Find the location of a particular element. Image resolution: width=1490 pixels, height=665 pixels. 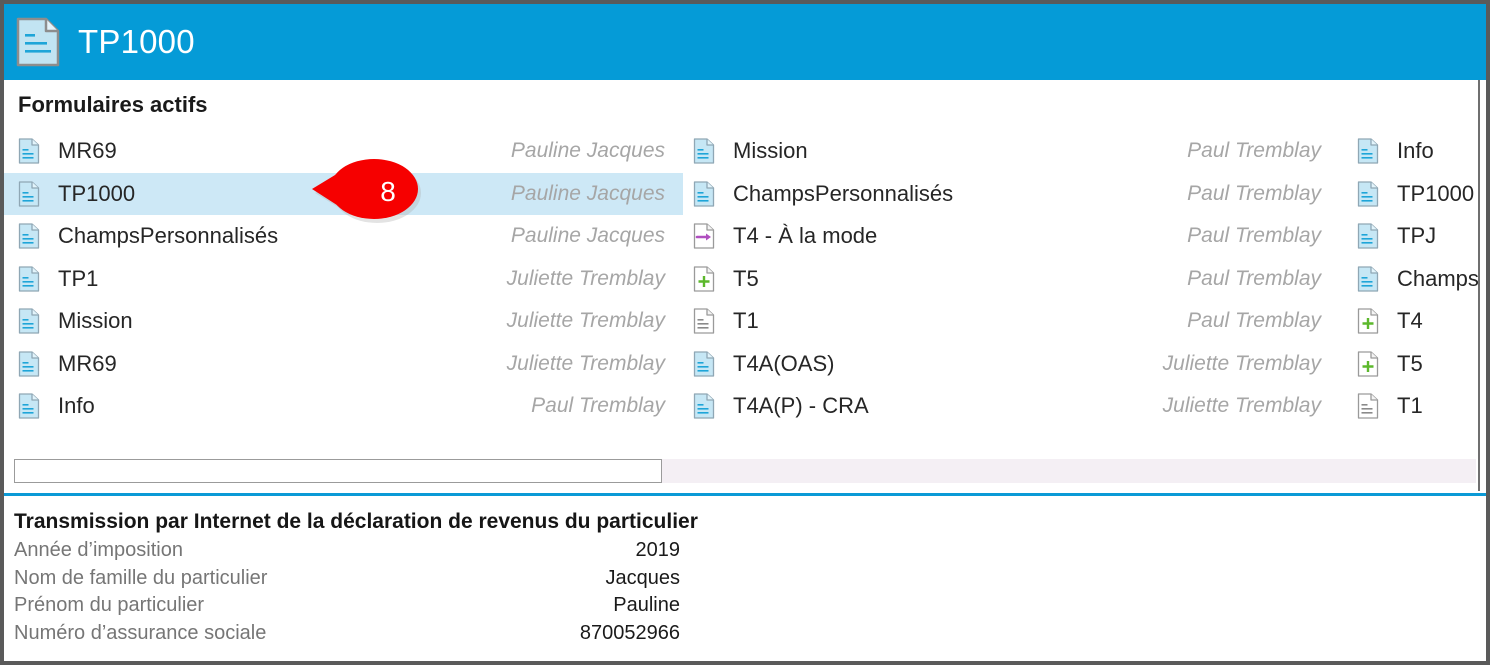

detail-row: Prénom du particulier Pauline is located at coordinates (347, 608).